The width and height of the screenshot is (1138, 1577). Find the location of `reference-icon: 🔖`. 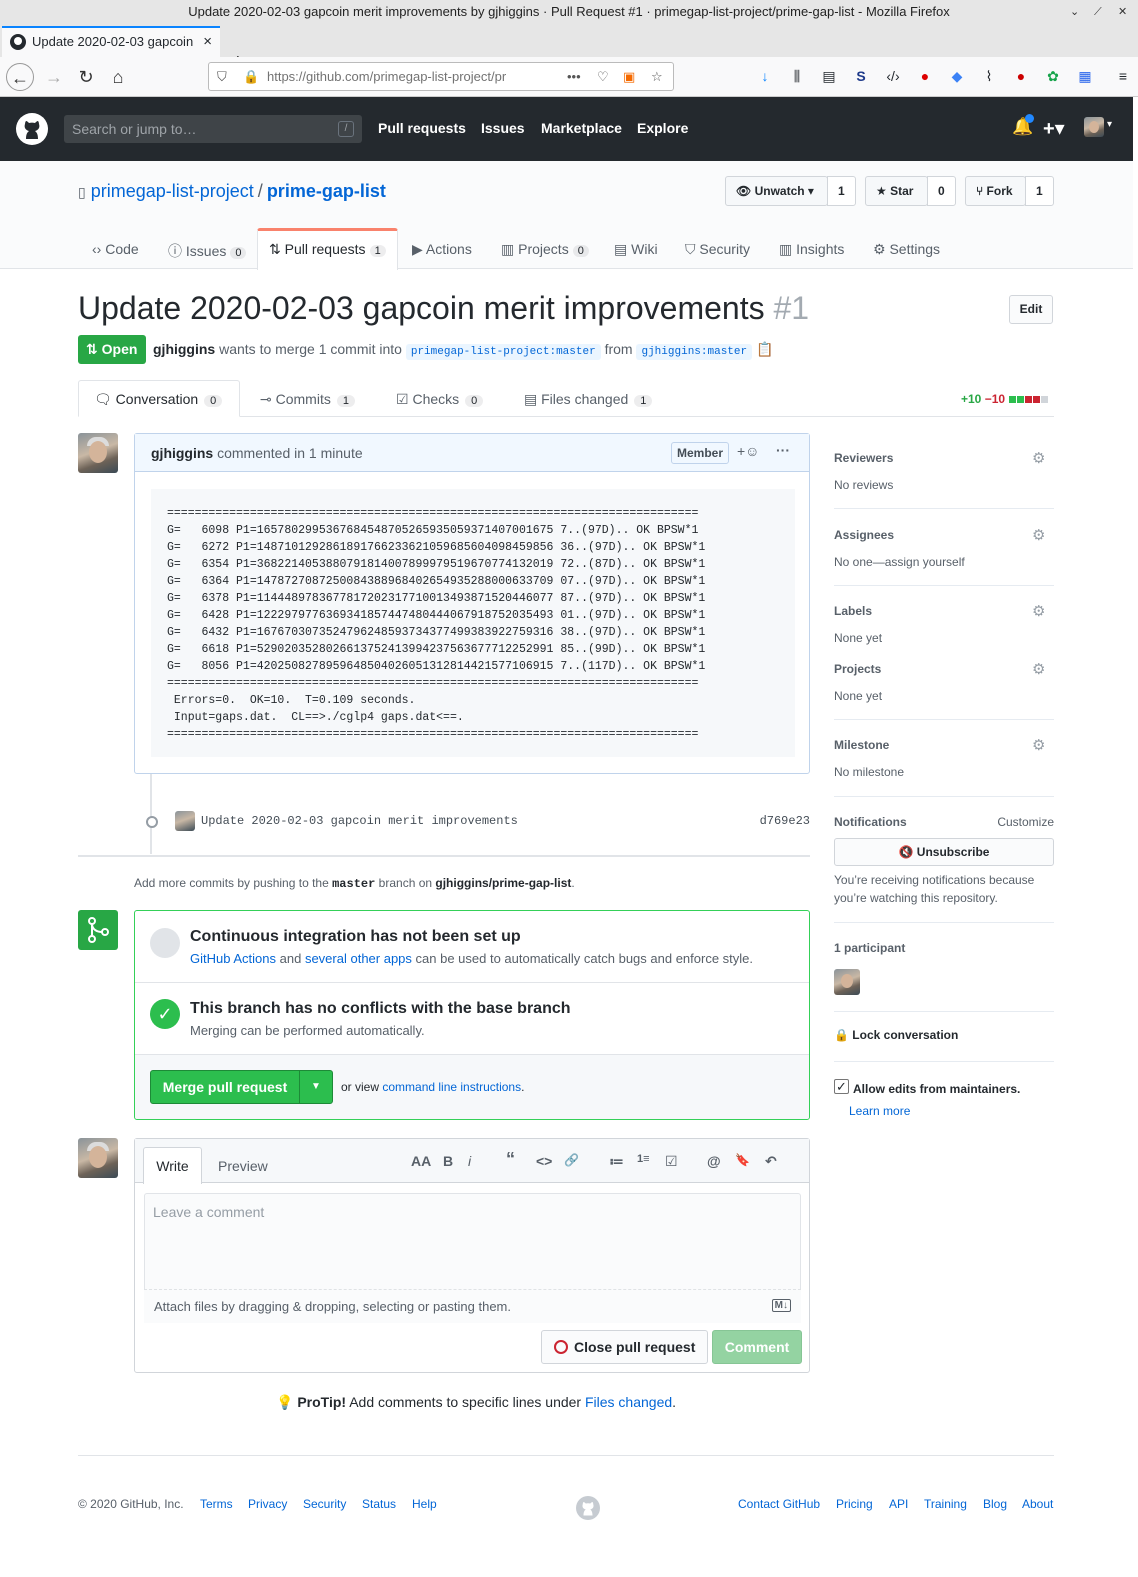

reference-icon: 🔖 is located at coordinates (742, 1160).